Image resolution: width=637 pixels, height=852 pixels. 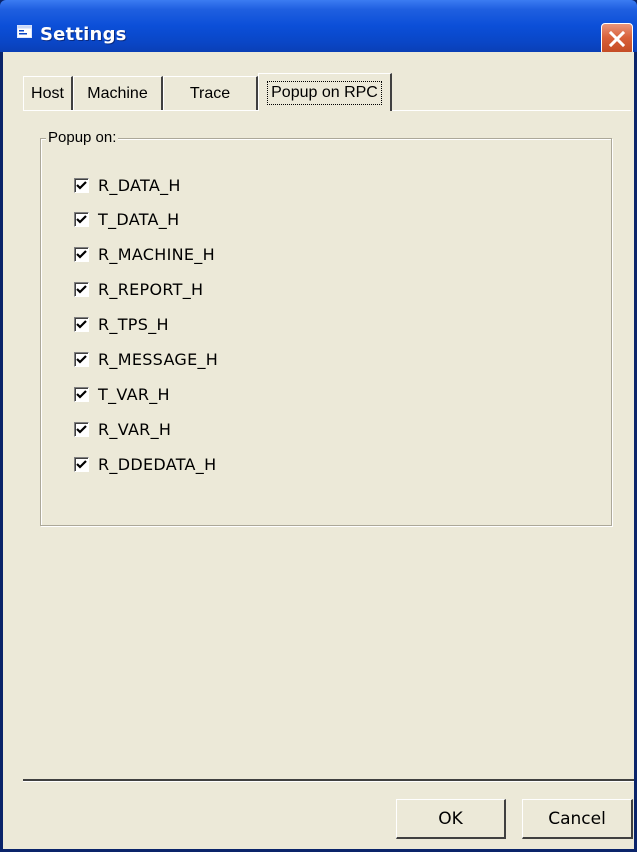 I want to click on checkbox-r-ddedata-h: R_DDEDATA_H, so click(x=145, y=464).